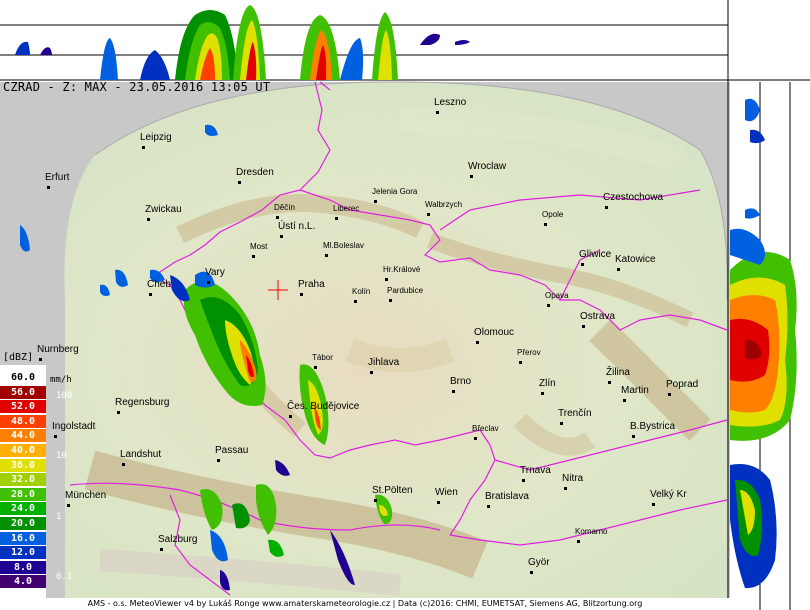  I want to click on legend-level: 60.0, so click(23, 377).